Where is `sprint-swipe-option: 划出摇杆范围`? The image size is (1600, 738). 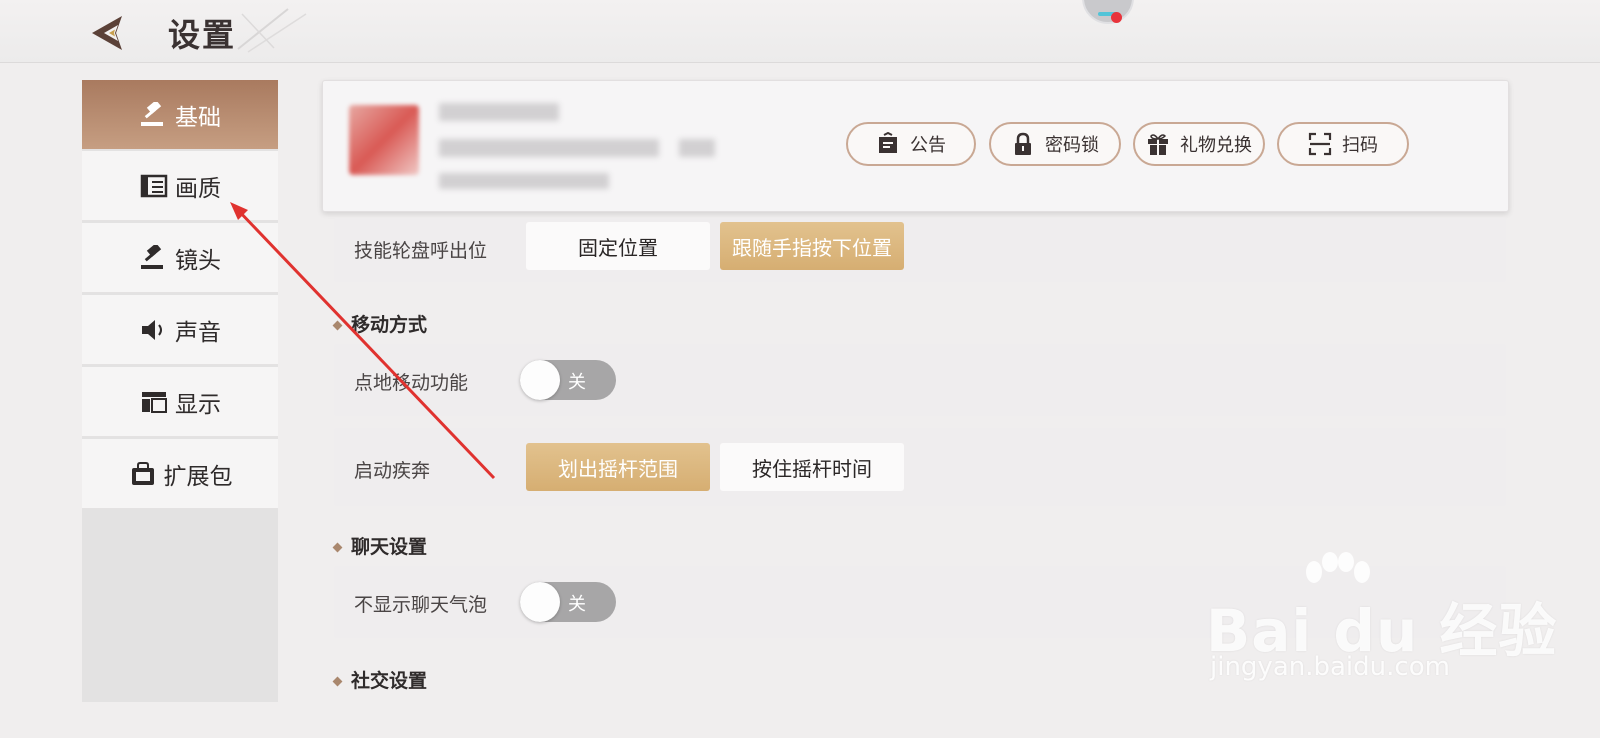 sprint-swipe-option: 划出摇杆范围 is located at coordinates (618, 467).